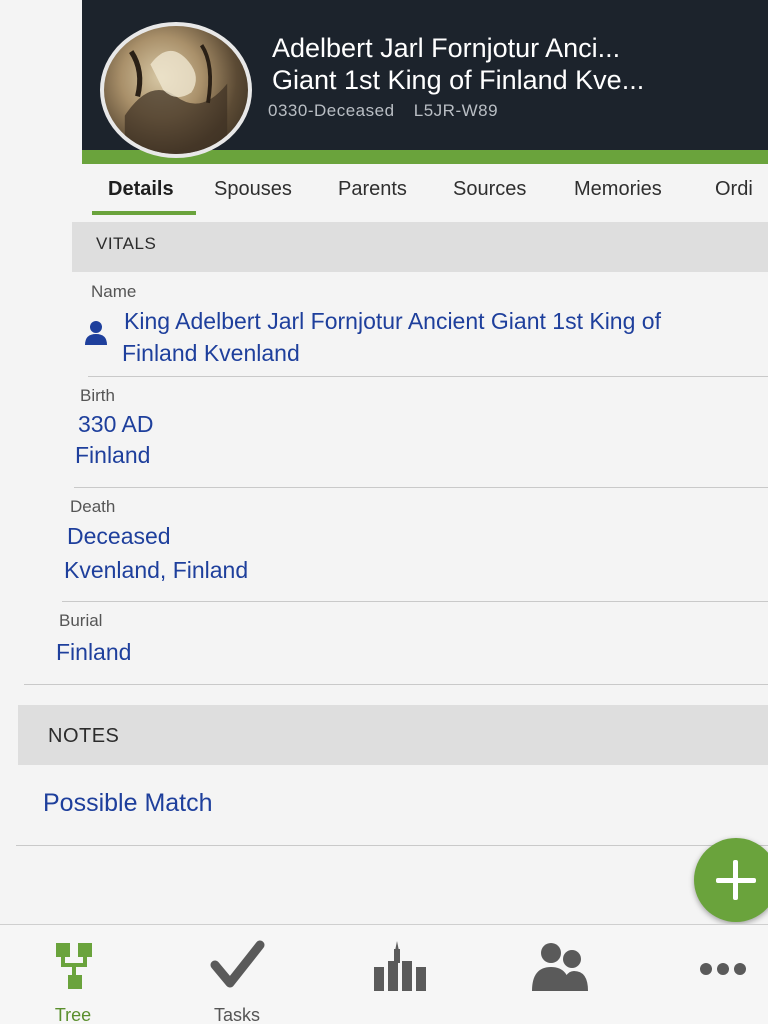  What do you see at coordinates (253, 189) in the screenshot?
I see `tab-spouses: Spouses` at bounding box center [253, 189].